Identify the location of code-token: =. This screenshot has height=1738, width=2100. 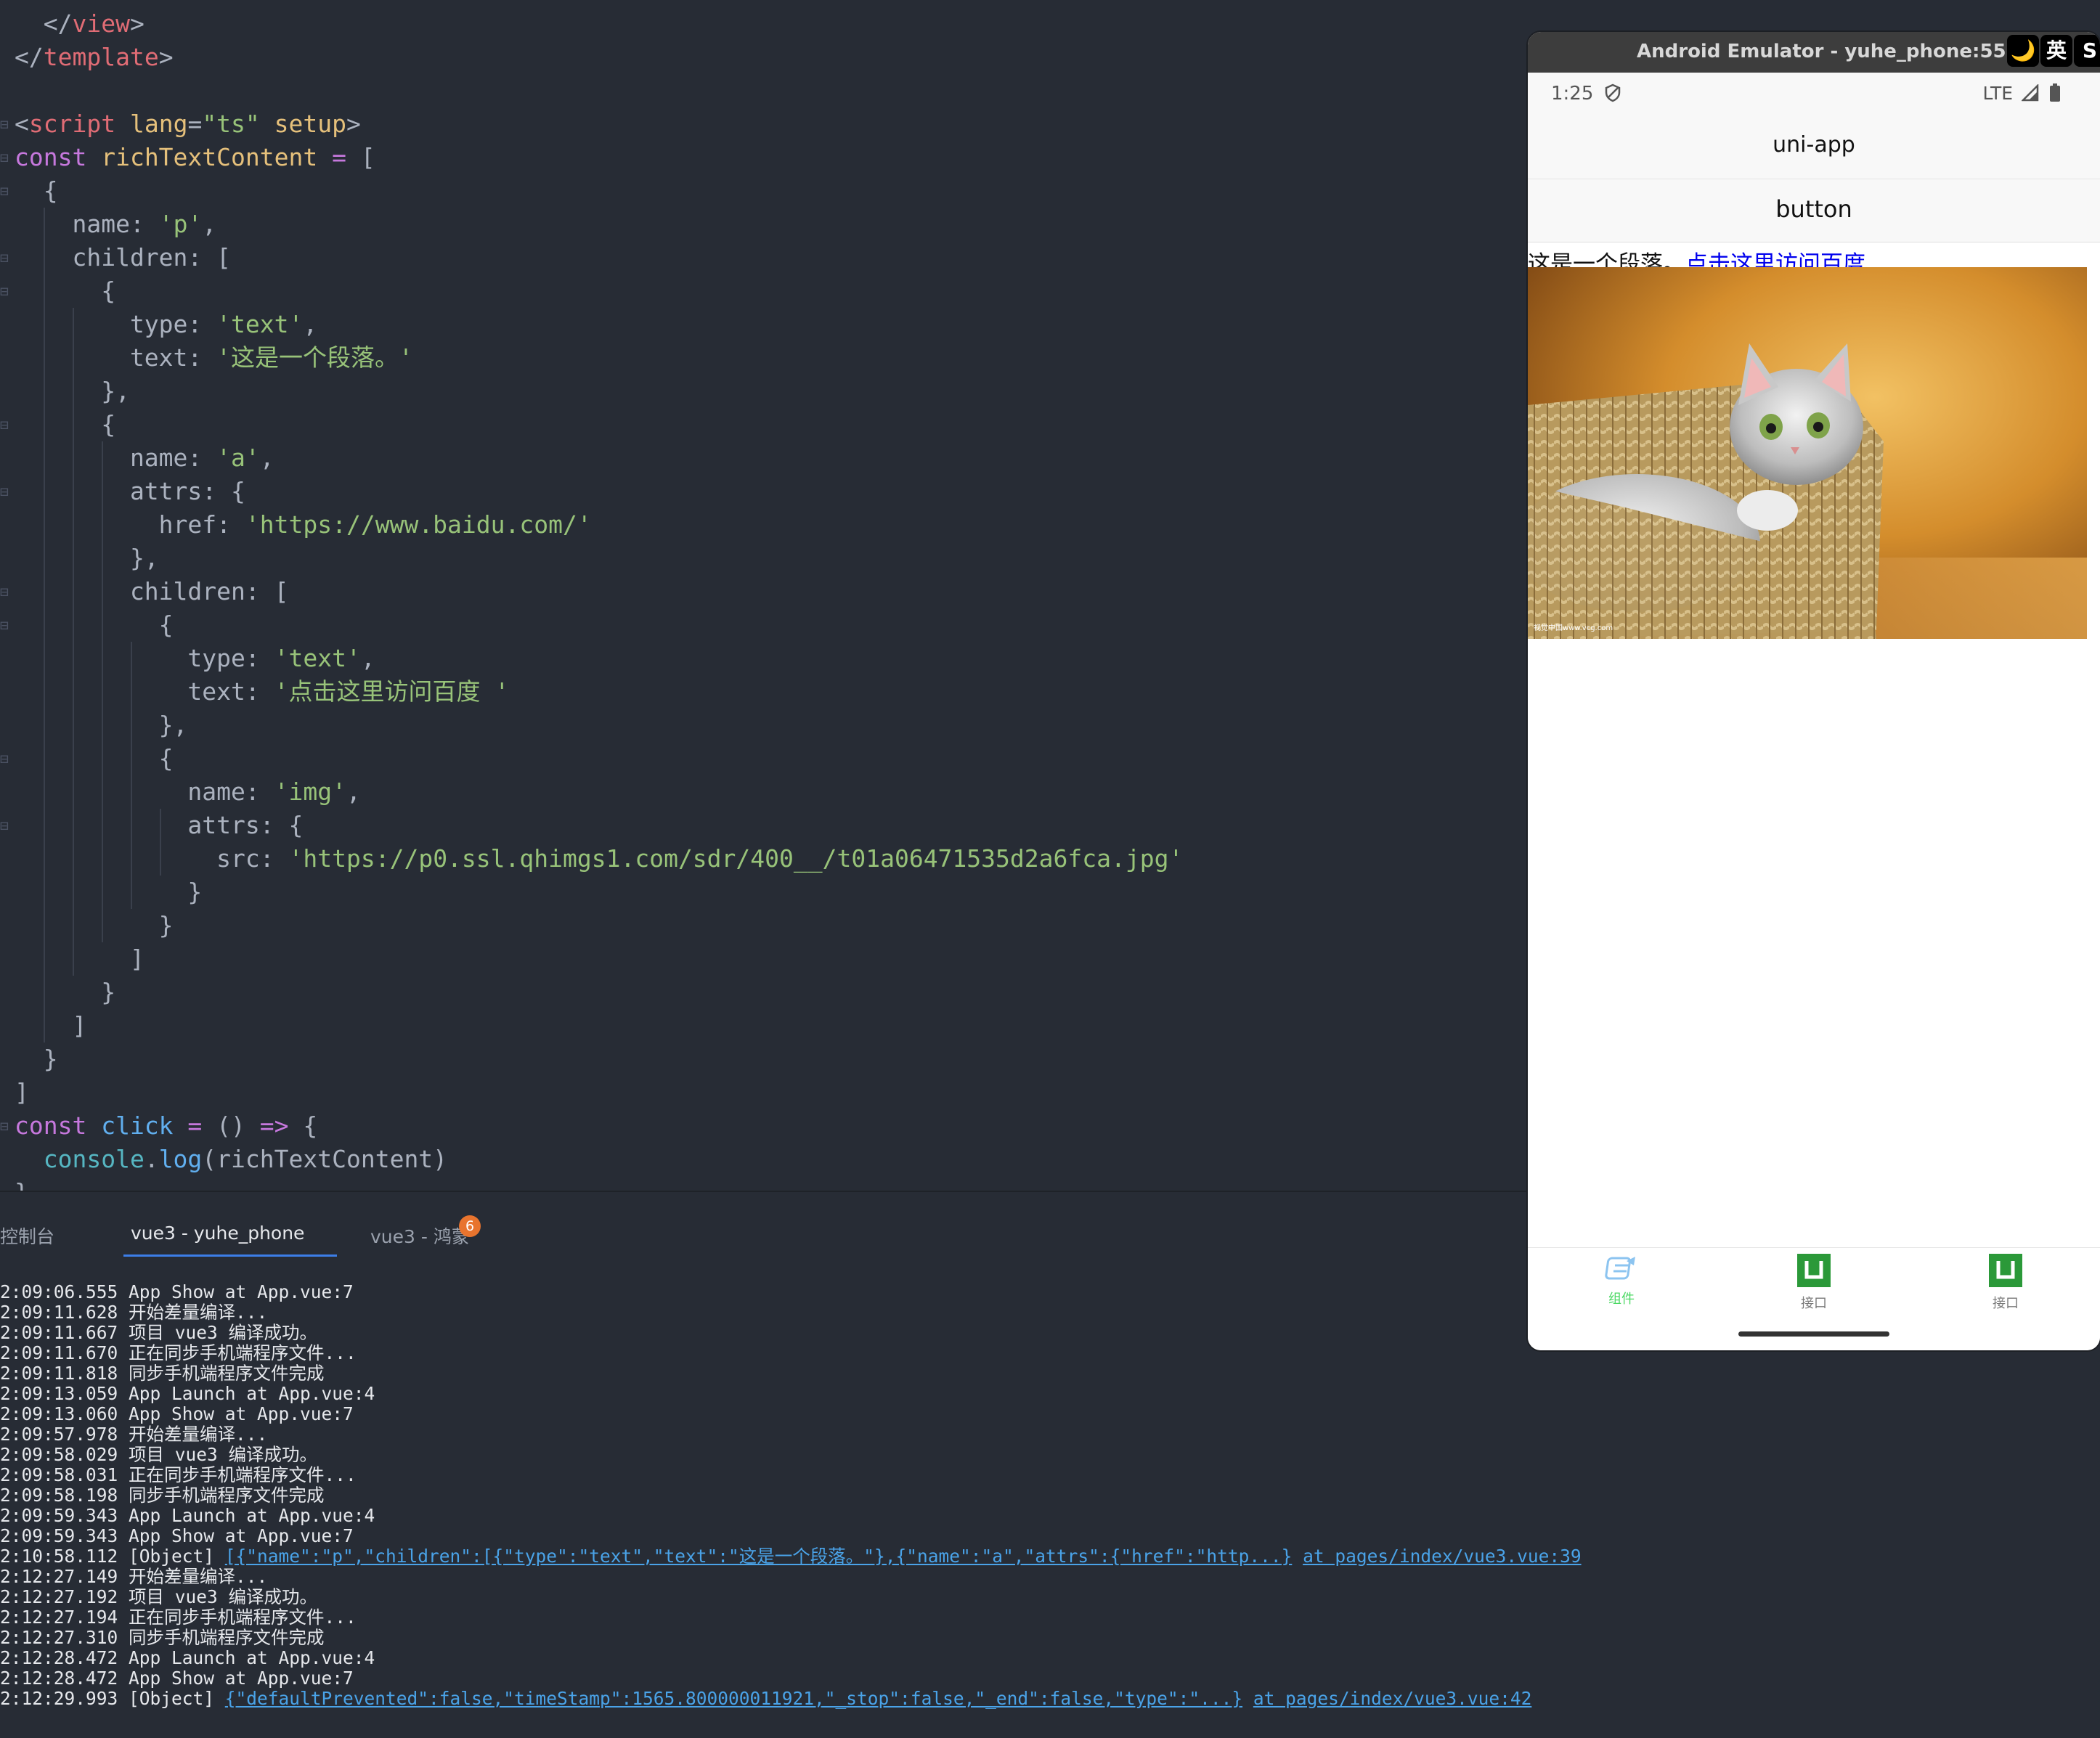
(195, 1125).